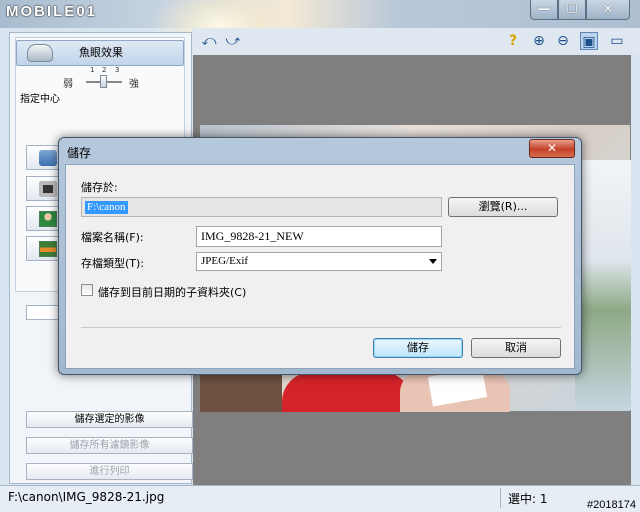  What do you see at coordinates (87, 290) in the screenshot?
I see `date-subfolder-checkbox` at bounding box center [87, 290].